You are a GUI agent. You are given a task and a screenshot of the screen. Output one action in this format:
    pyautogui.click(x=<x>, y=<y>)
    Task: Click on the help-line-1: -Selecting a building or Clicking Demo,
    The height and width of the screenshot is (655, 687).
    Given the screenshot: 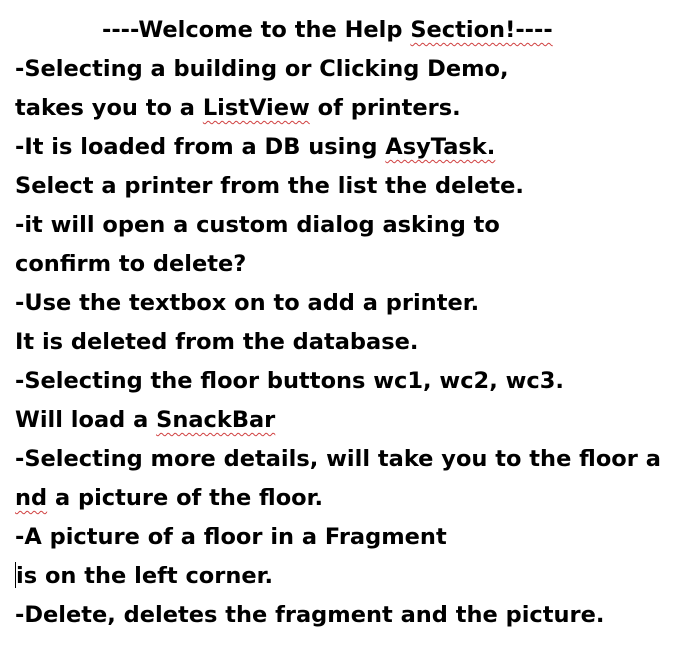 What is the action you would take?
    pyautogui.click(x=262, y=69)
    